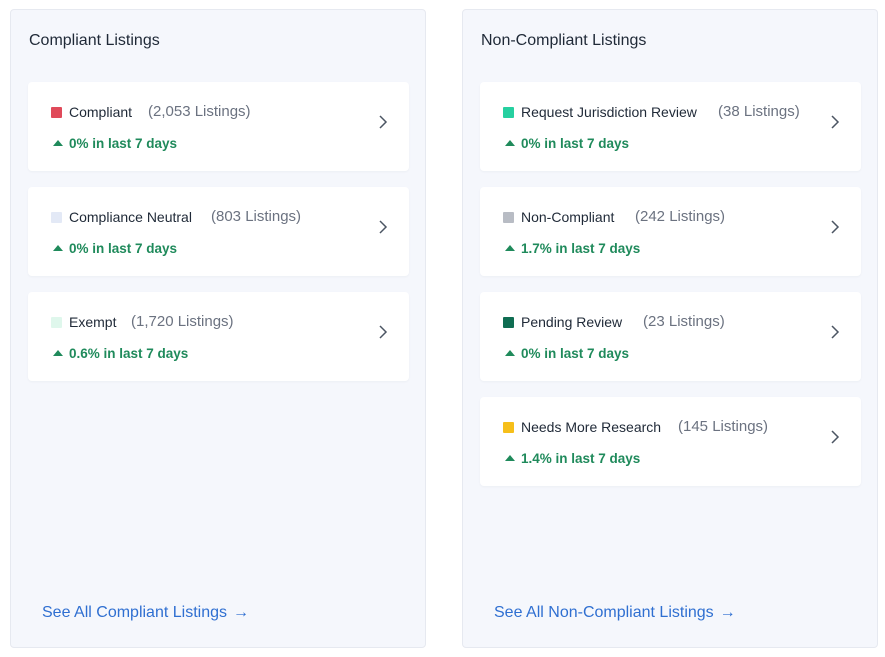  I want to click on panel-title: Compliant Listings, so click(94, 40).